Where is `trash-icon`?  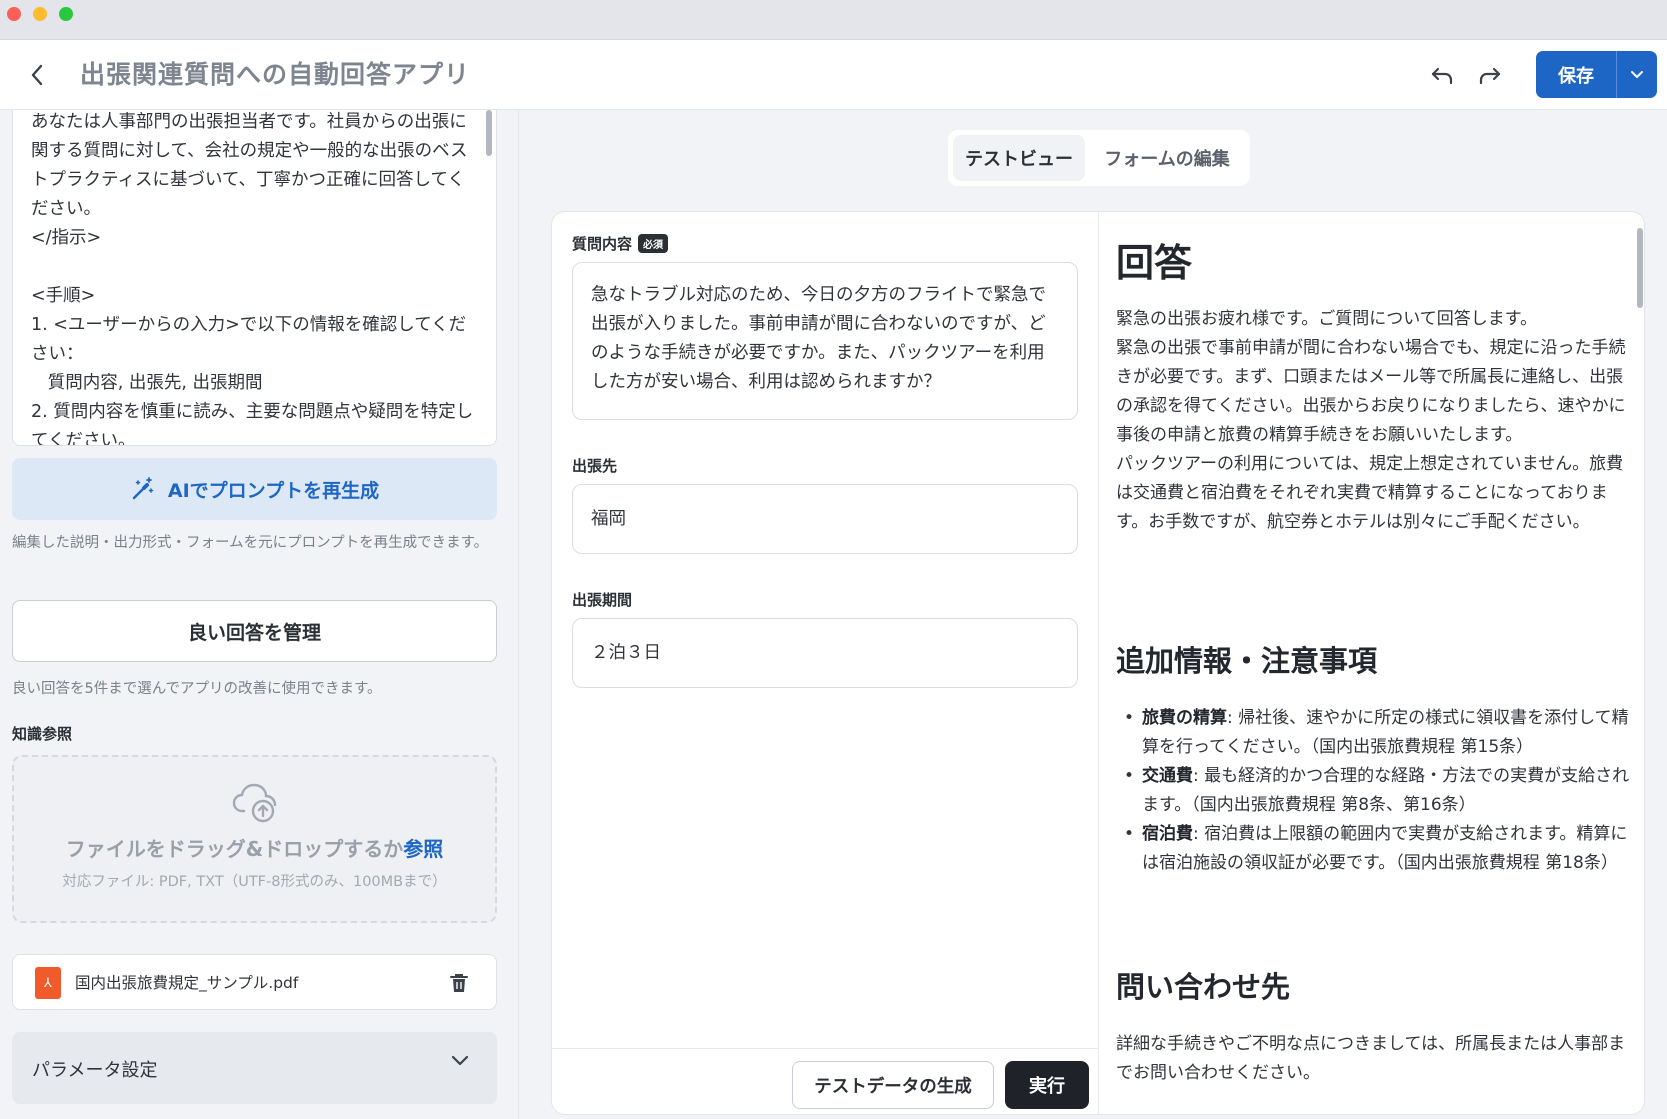 trash-icon is located at coordinates (459, 983).